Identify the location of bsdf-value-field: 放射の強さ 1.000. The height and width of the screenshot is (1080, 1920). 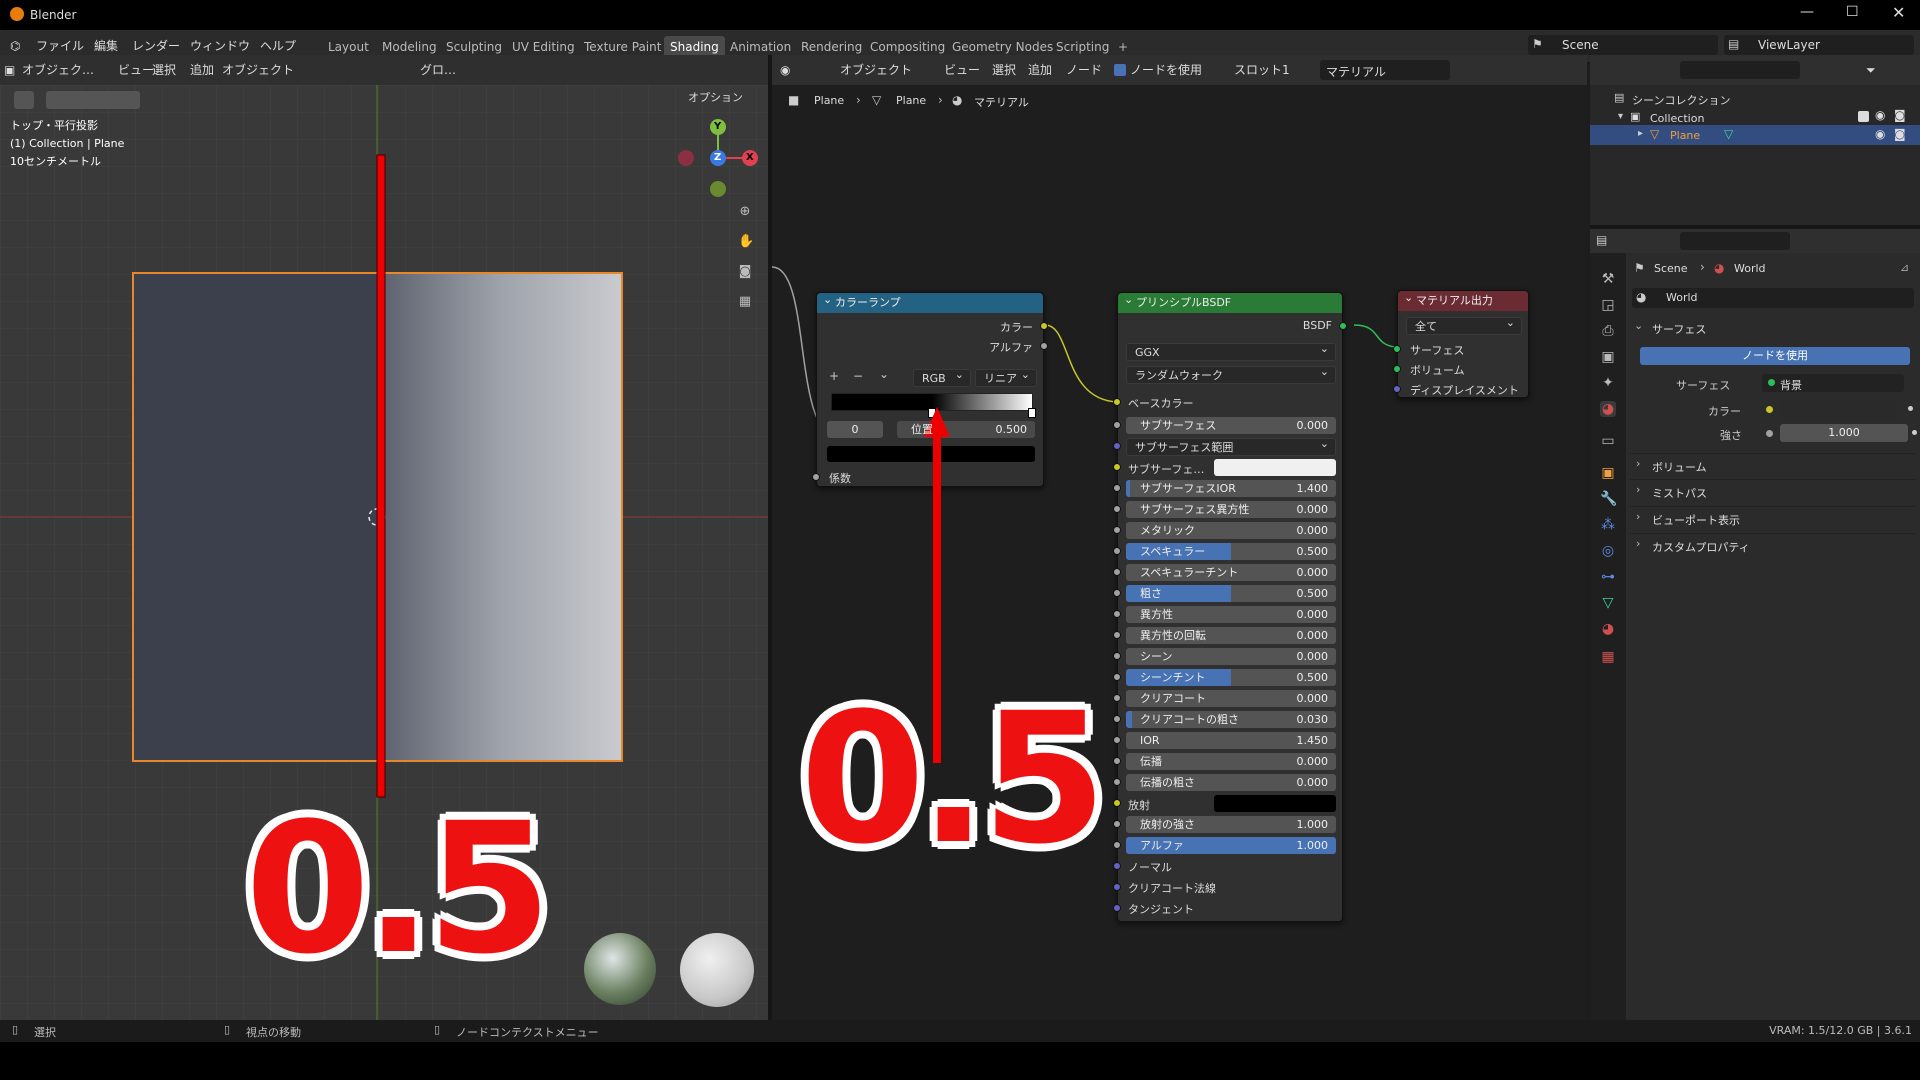
(1231, 824).